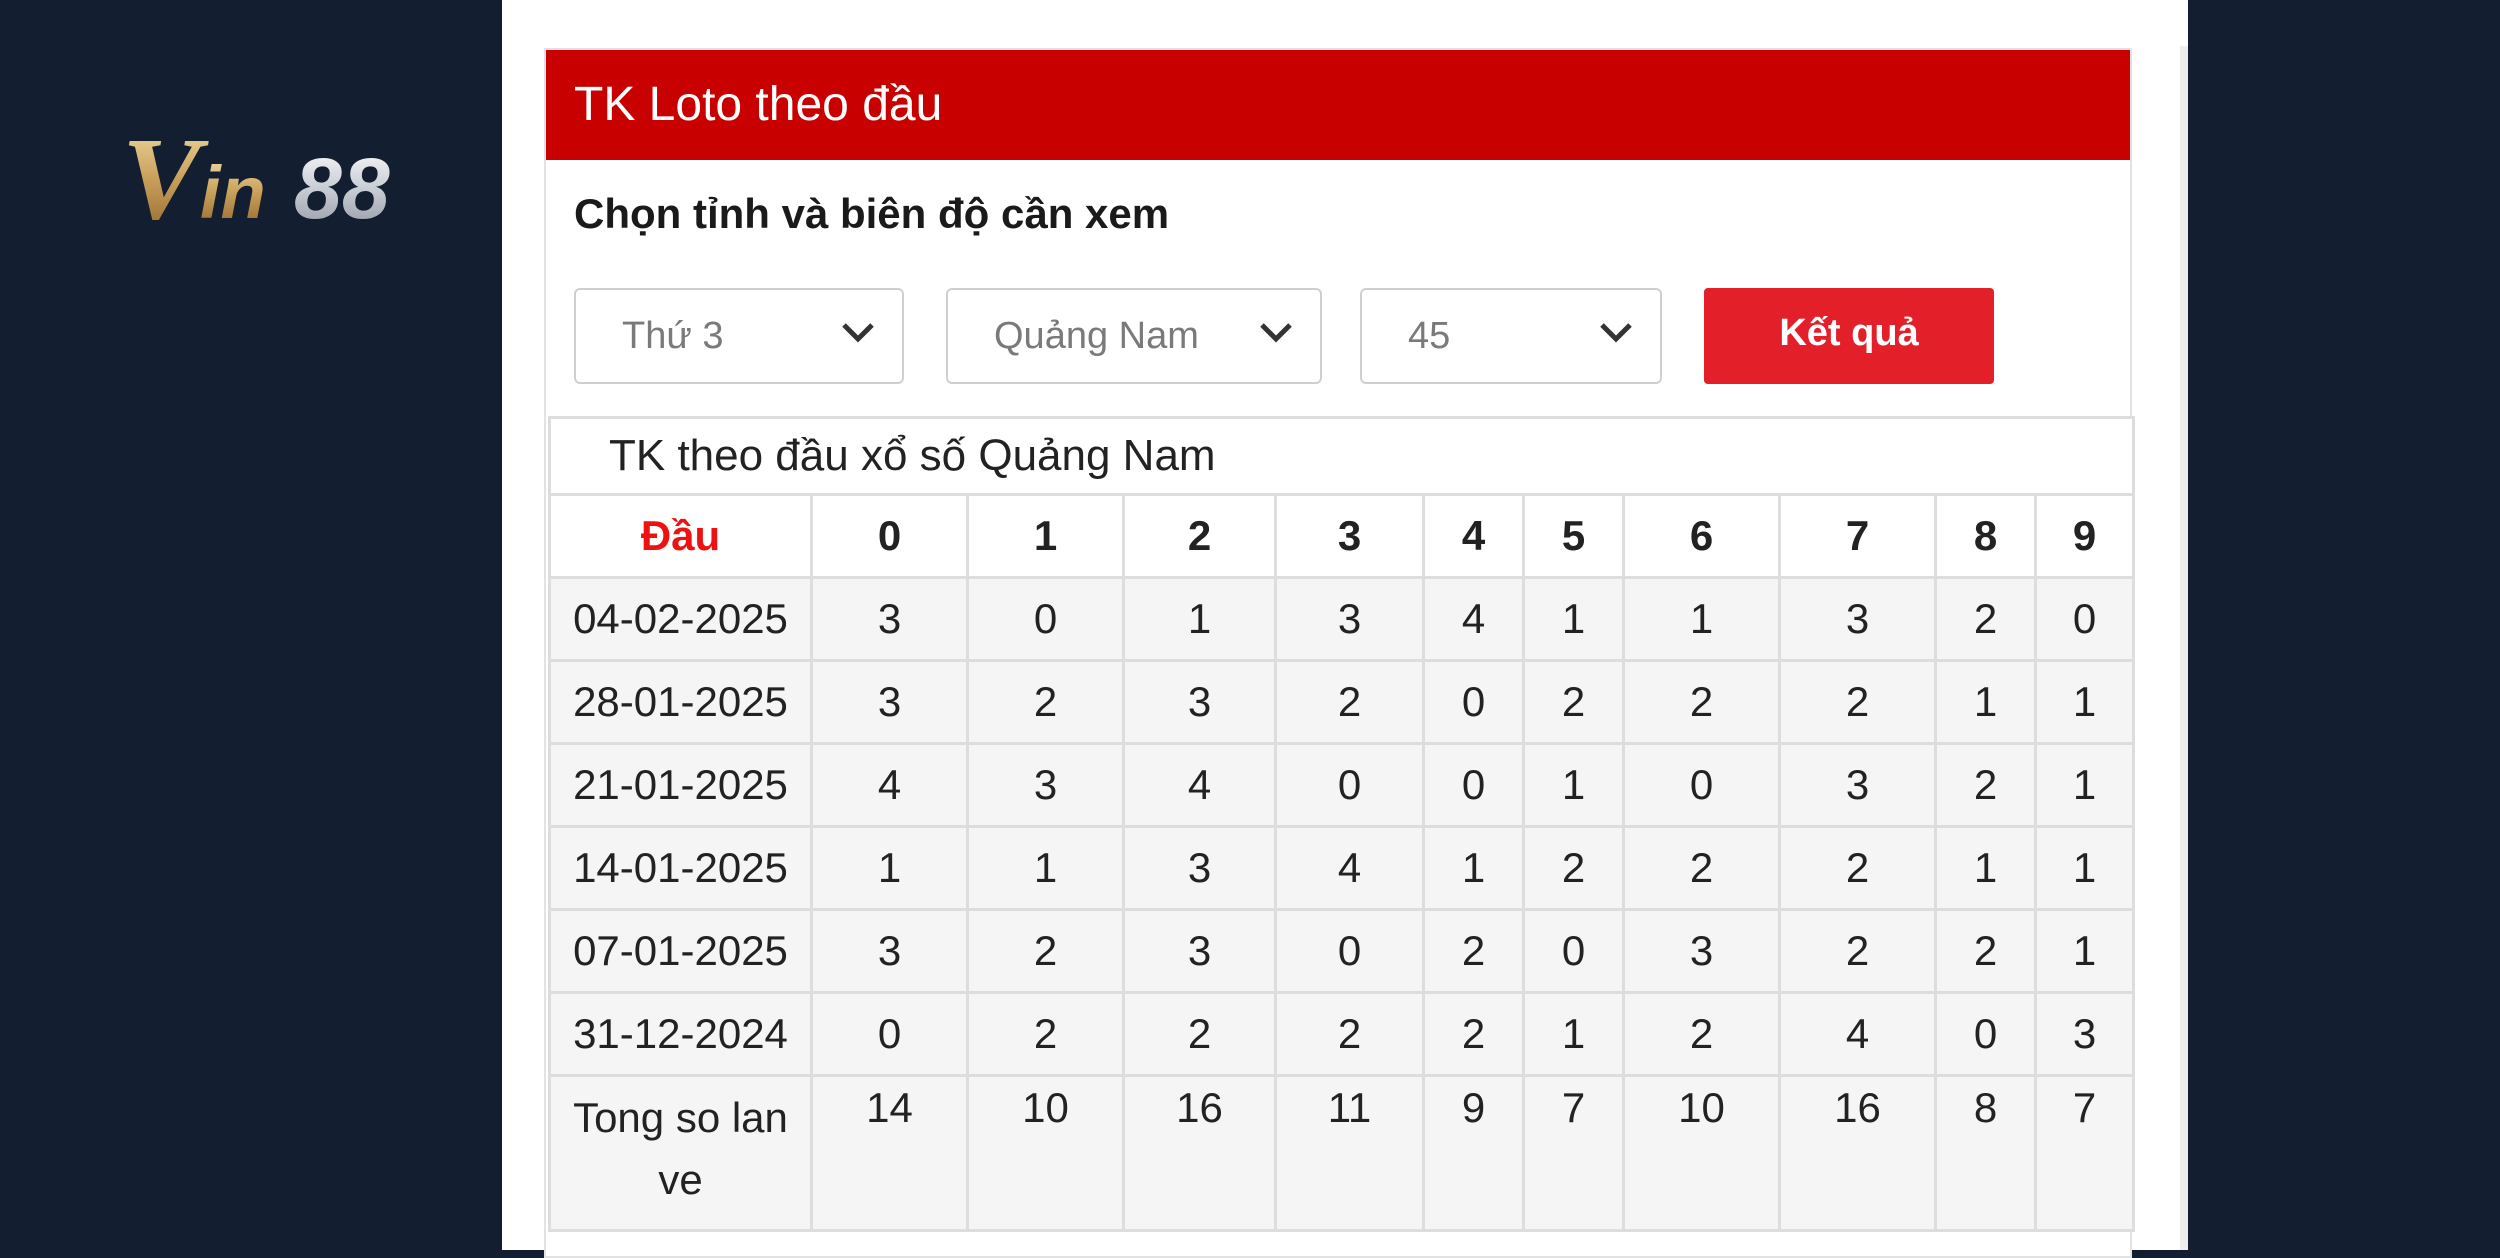 The height and width of the screenshot is (1258, 2500). Describe the element at coordinates (889, 536) in the screenshot. I see `header-col: 0` at that location.